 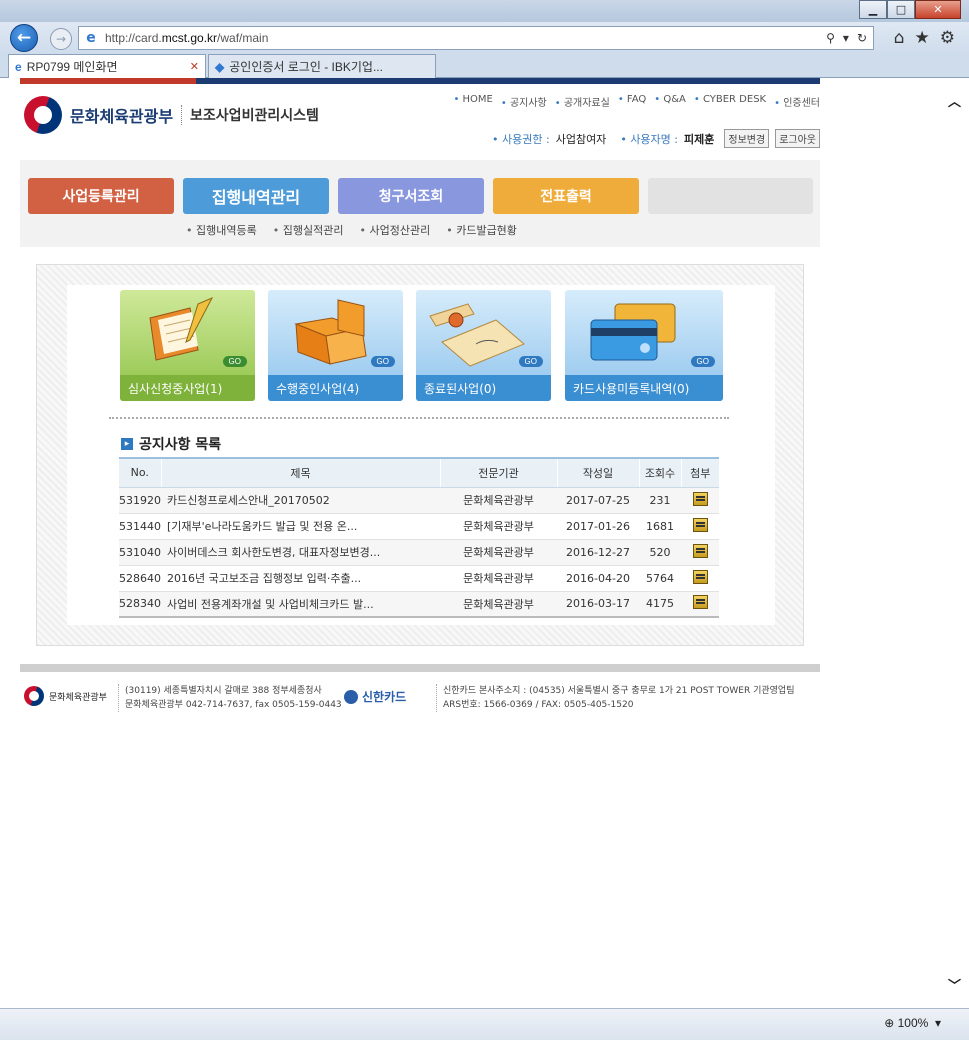 I want to click on favorites-star-icon: ★, so click(x=922, y=38).